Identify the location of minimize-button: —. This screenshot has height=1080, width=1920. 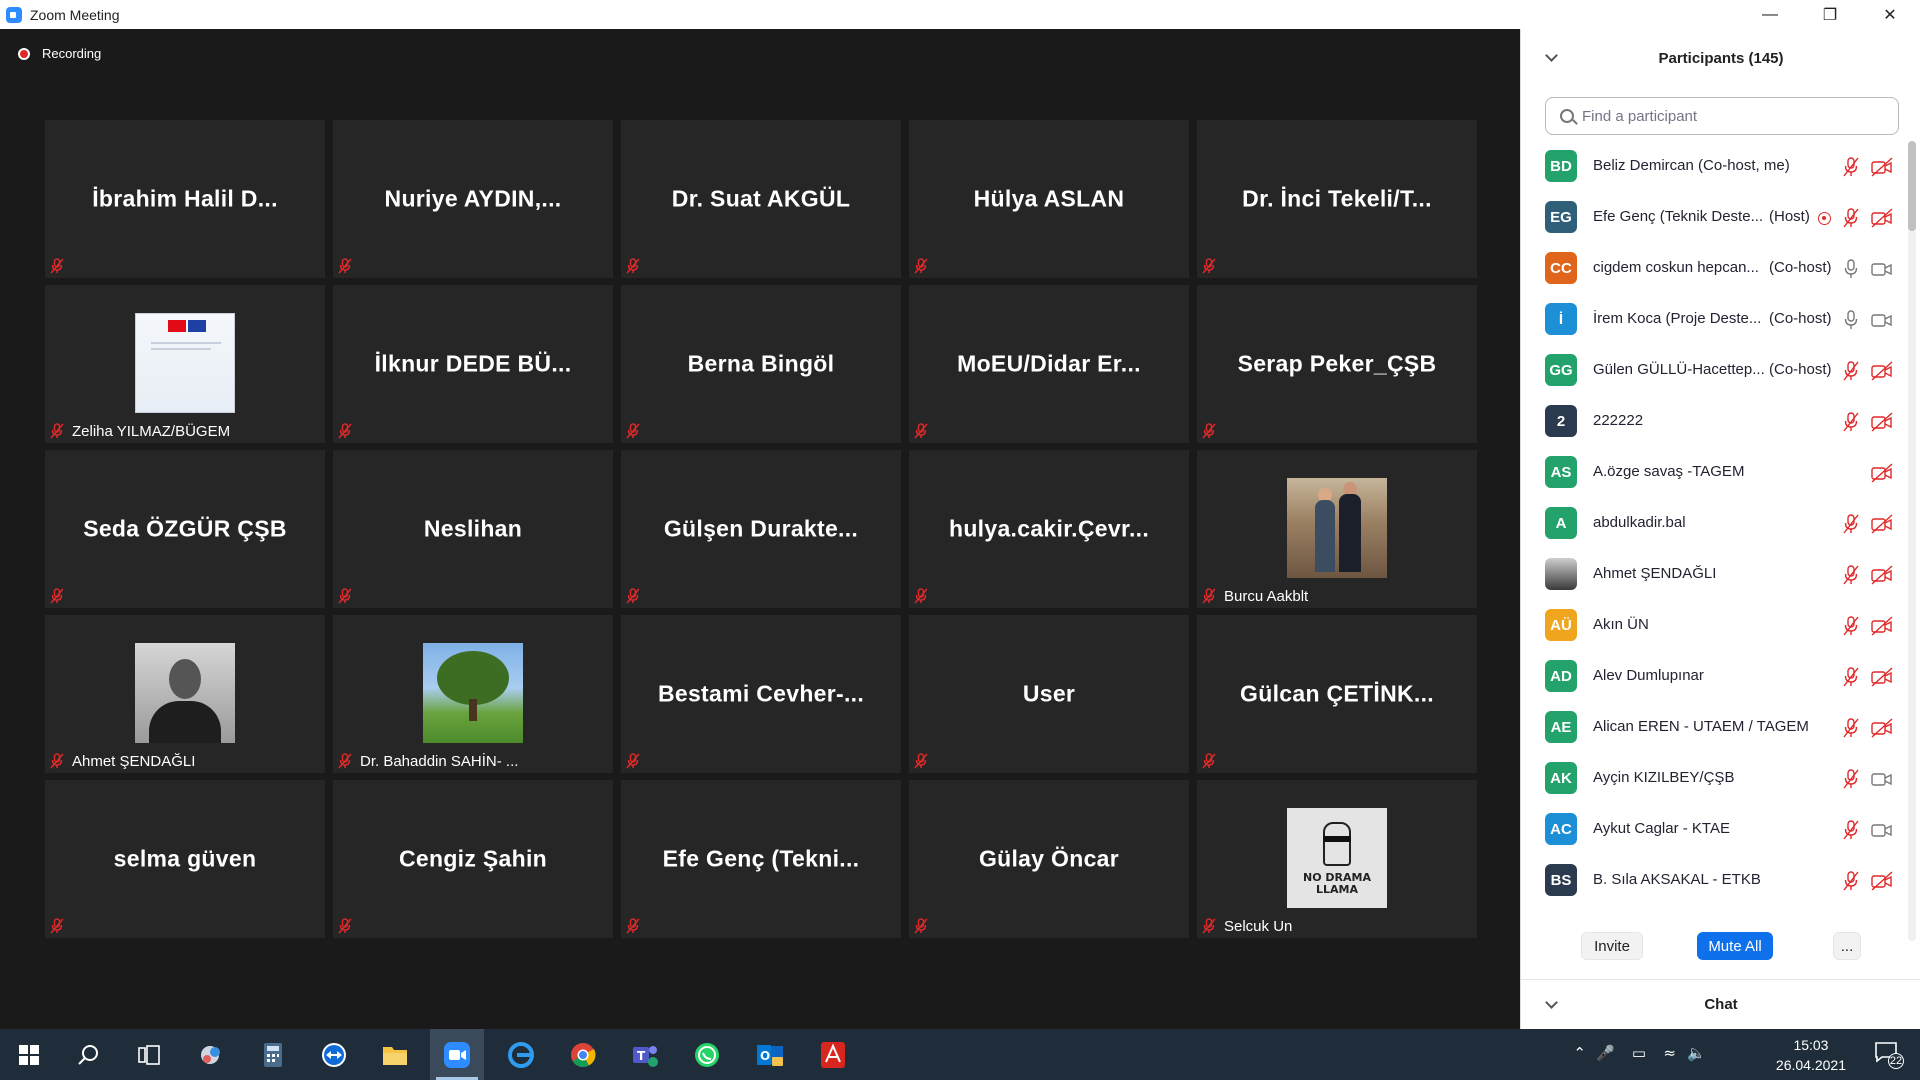
(1770, 14).